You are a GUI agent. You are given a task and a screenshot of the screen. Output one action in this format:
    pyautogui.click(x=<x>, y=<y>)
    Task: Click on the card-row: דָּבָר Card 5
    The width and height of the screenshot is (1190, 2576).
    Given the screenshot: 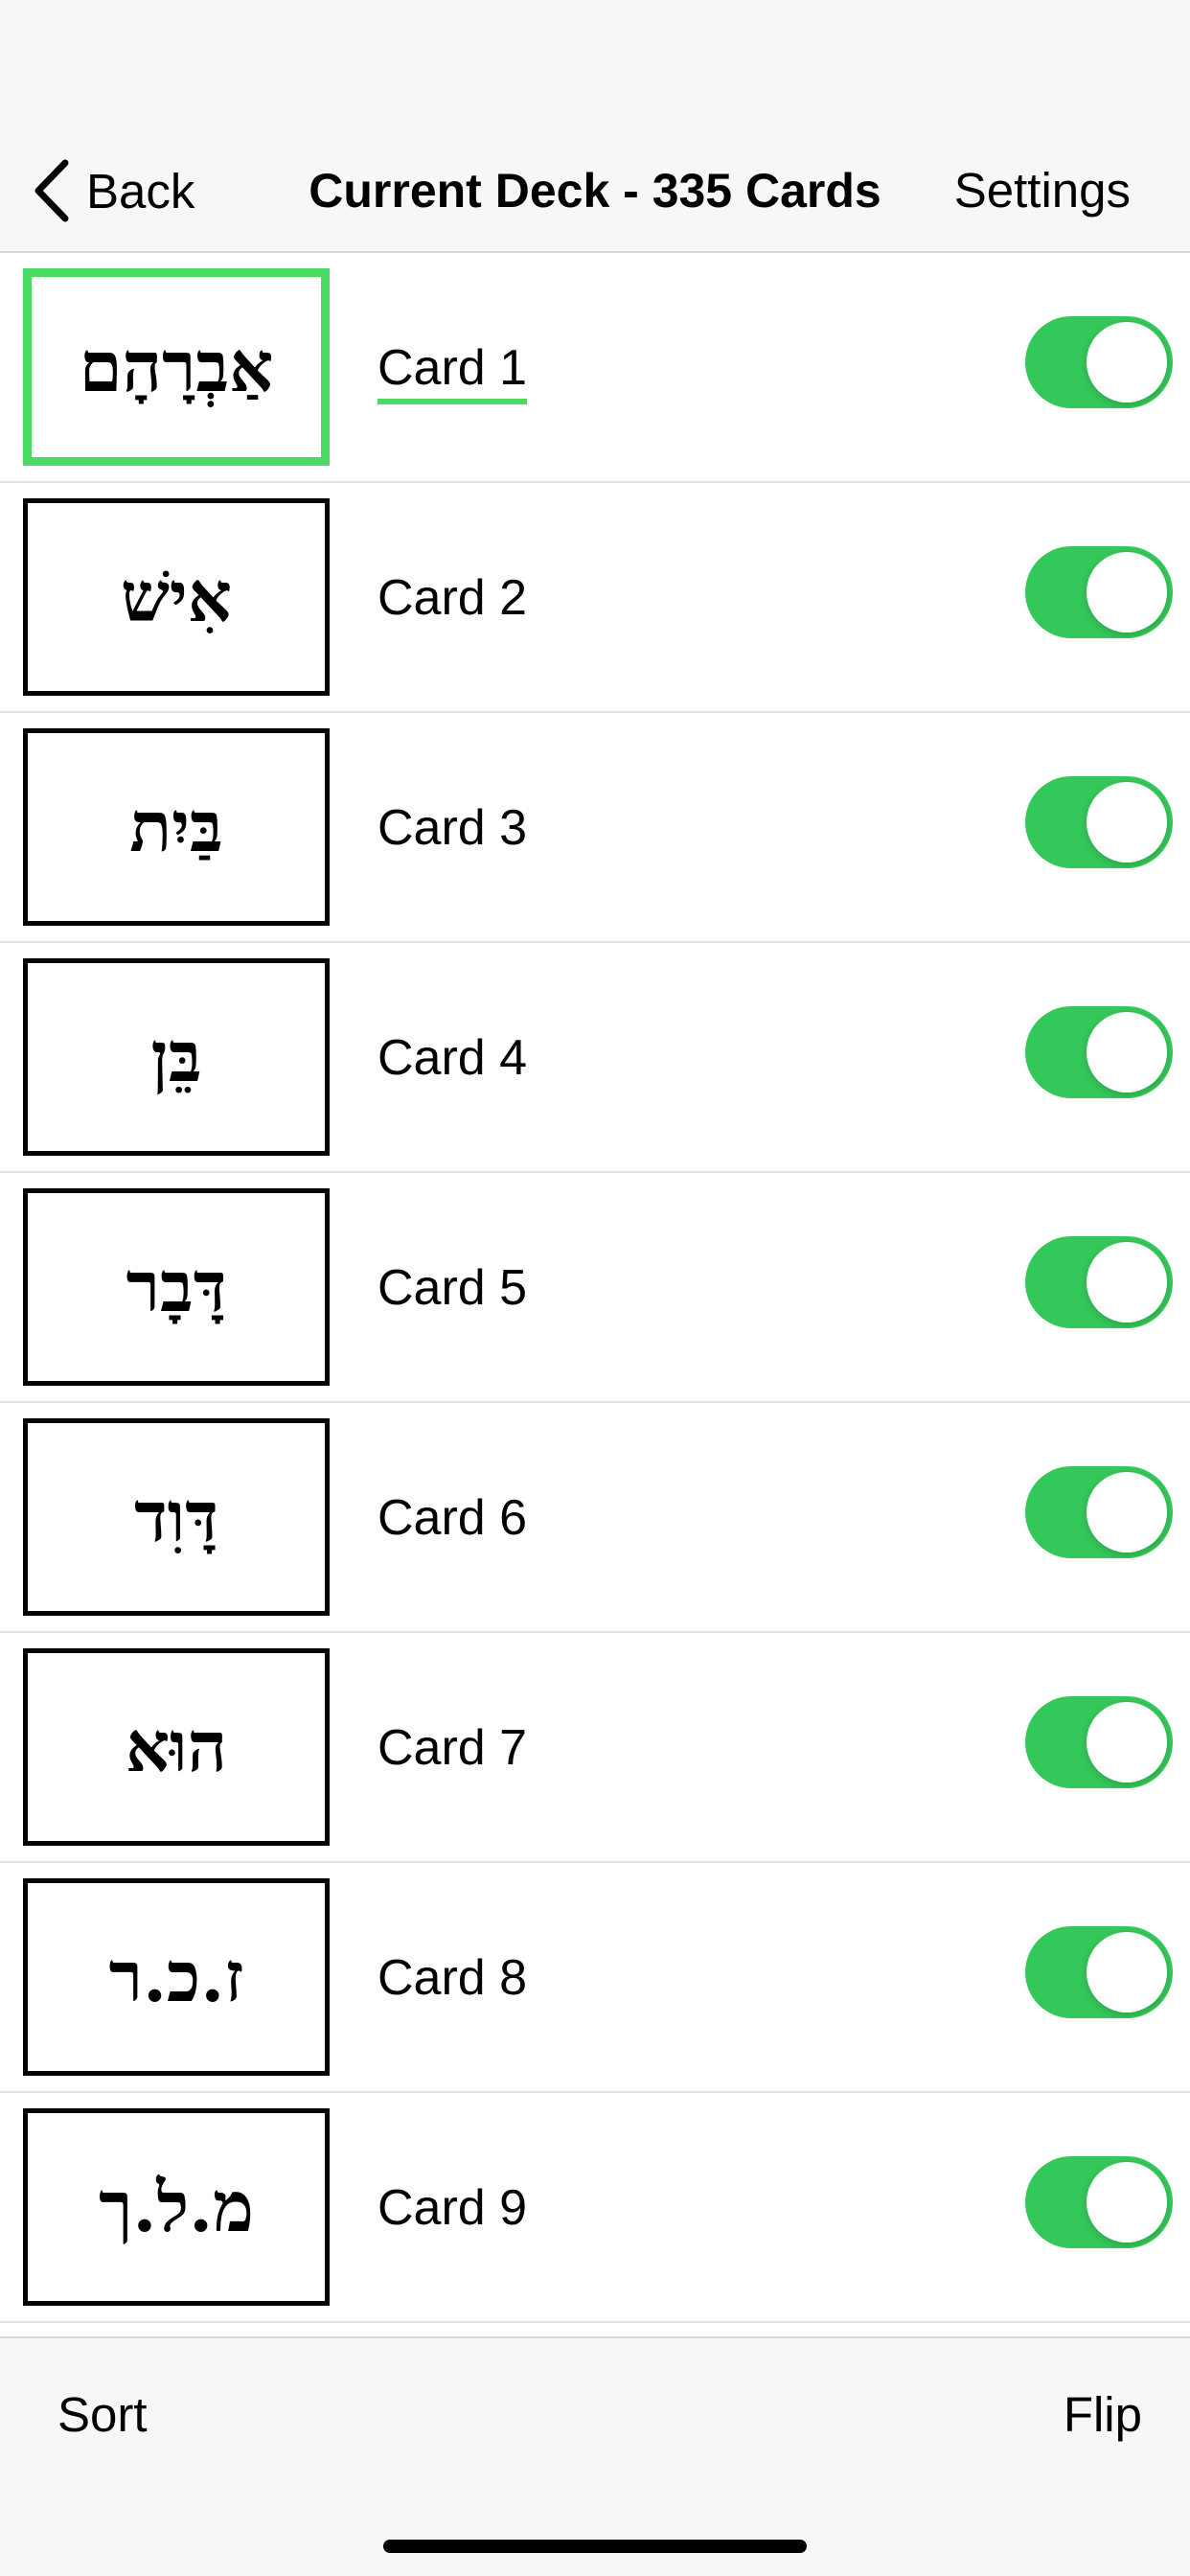 What is the action you would take?
    pyautogui.click(x=595, y=1288)
    